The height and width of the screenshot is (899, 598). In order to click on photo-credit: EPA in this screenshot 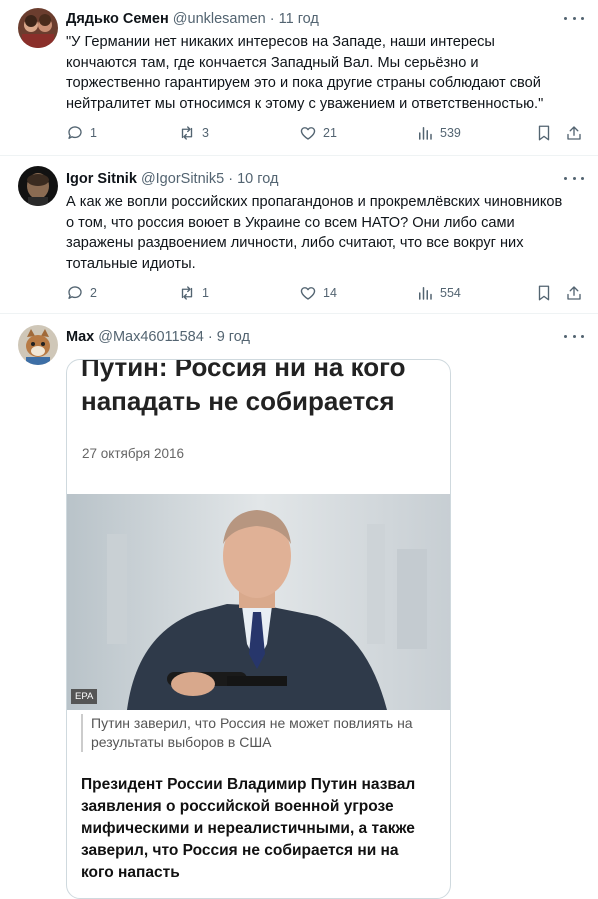, I will do `click(84, 696)`.